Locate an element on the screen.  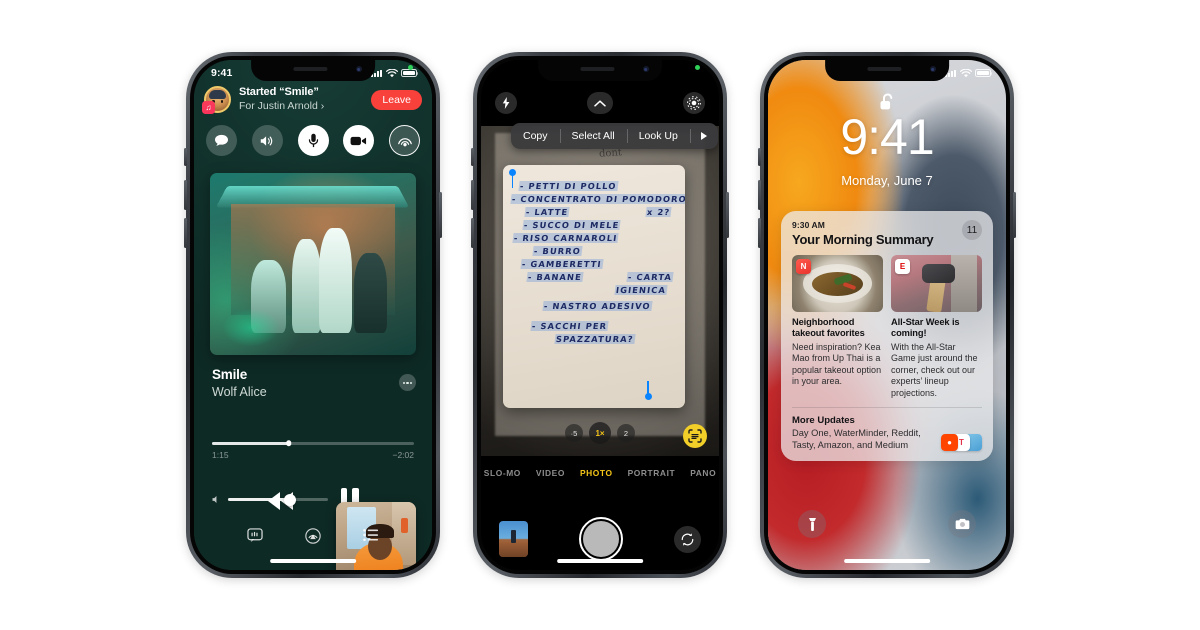
zoom-level-1x: 1× is located at coordinates (600, 433).